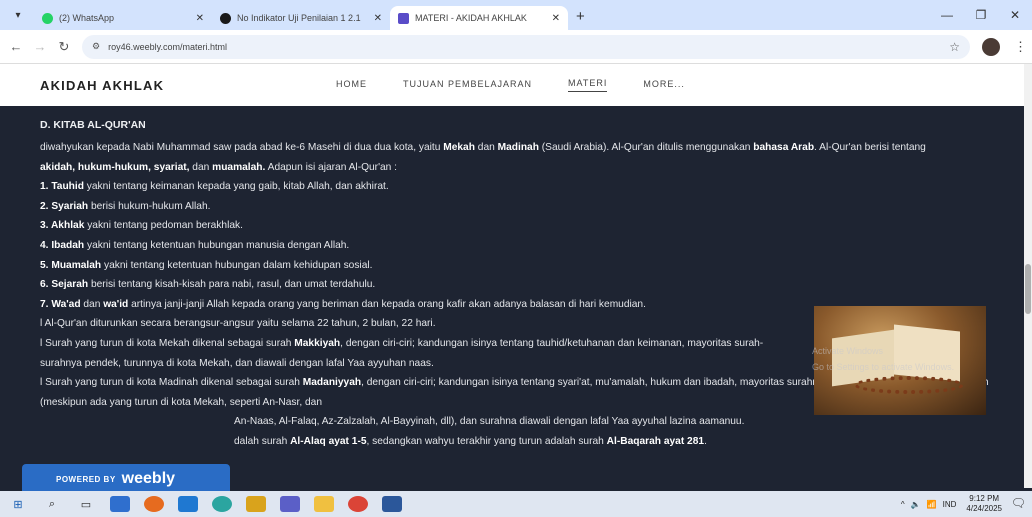 The width and height of the screenshot is (1032, 517). I want to click on store-icon, so click(120, 504).